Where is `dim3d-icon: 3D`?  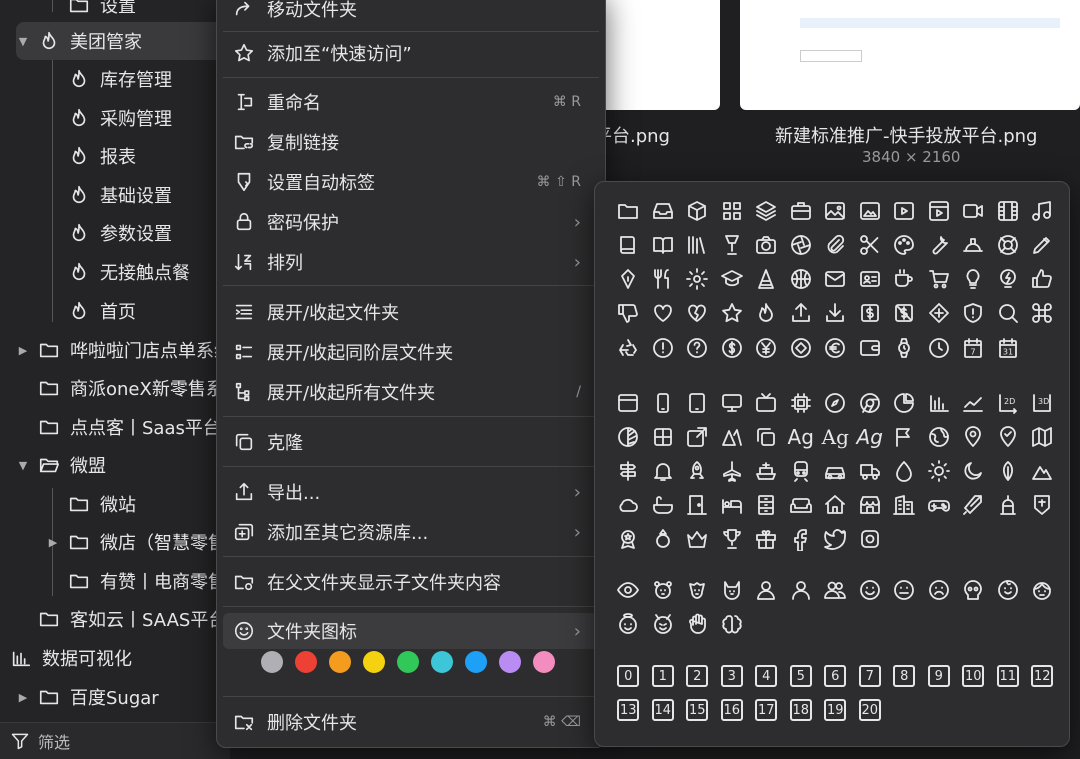
dim3d-icon: 3D is located at coordinates (1042, 403).